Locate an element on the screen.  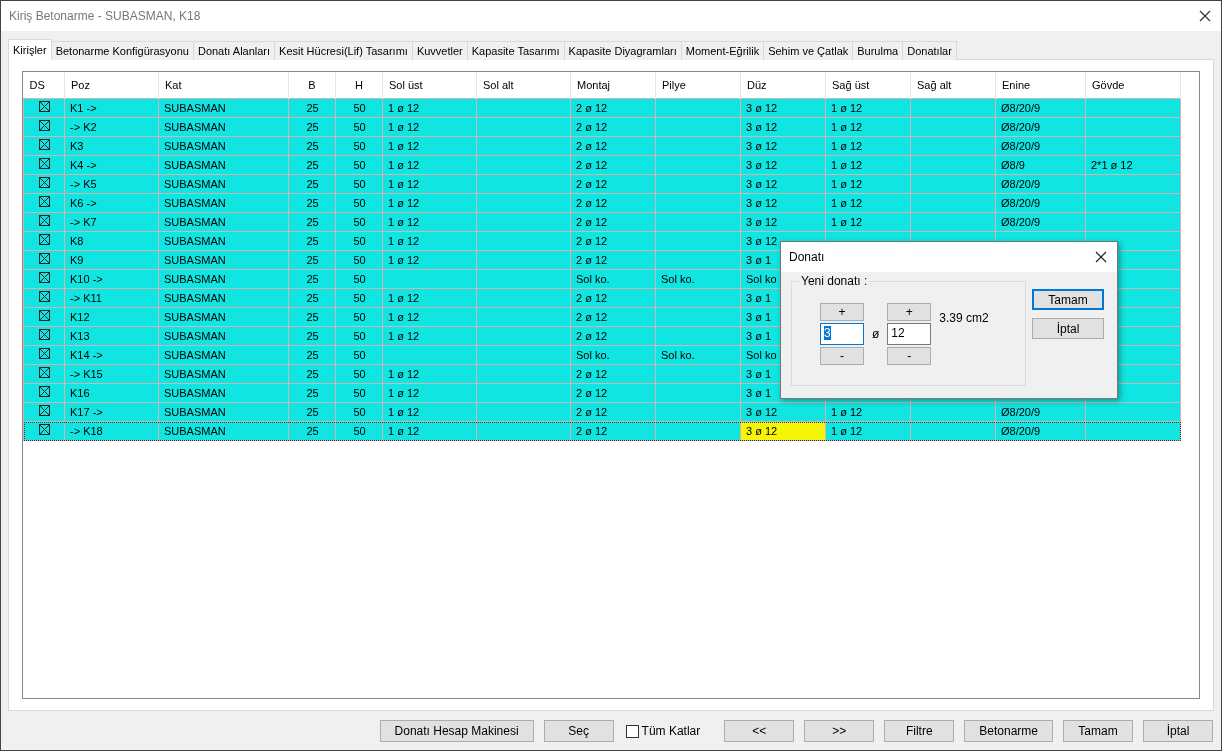
tab: Betonarme Konfigürasyonu is located at coordinates (122, 50).